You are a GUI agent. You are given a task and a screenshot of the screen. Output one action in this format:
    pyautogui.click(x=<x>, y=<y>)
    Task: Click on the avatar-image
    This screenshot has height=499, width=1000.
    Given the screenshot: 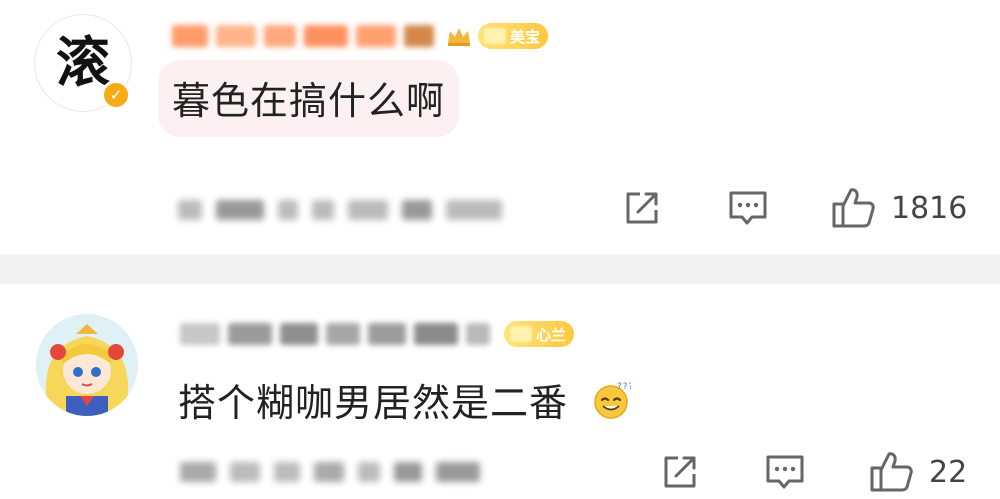 What is the action you would take?
    pyautogui.click(x=87, y=365)
    